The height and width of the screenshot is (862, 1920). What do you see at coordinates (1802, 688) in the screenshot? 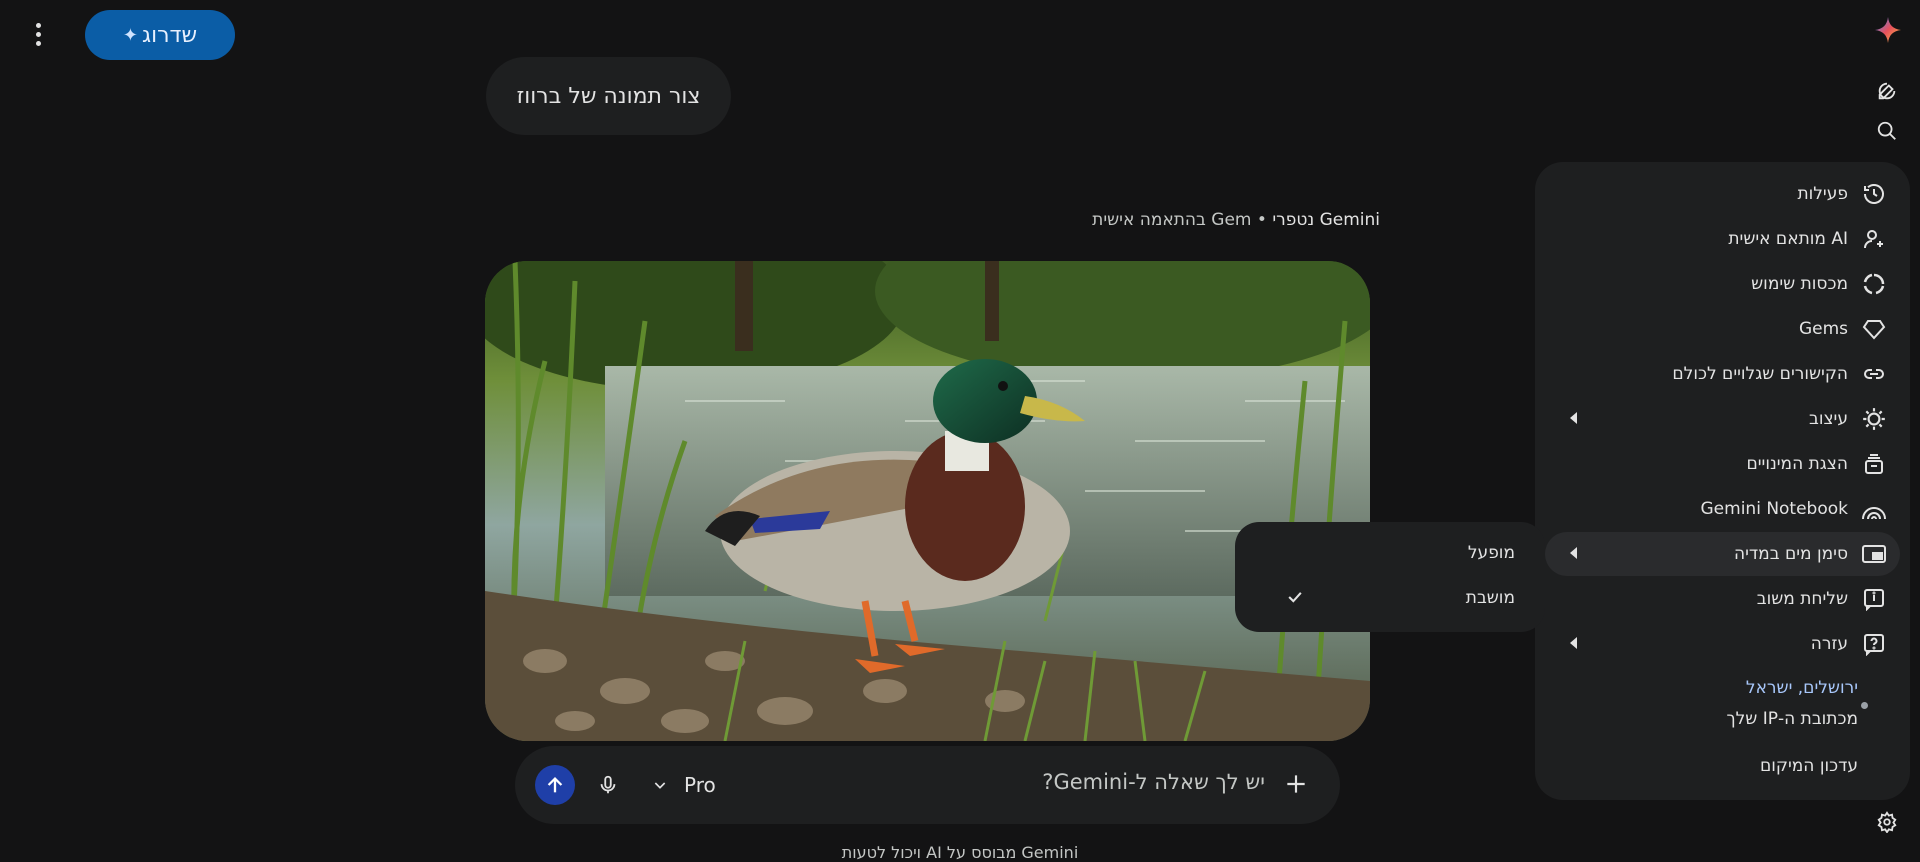
I see `location-city: ירושלים, ישראל` at bounding box center [1802, 688].